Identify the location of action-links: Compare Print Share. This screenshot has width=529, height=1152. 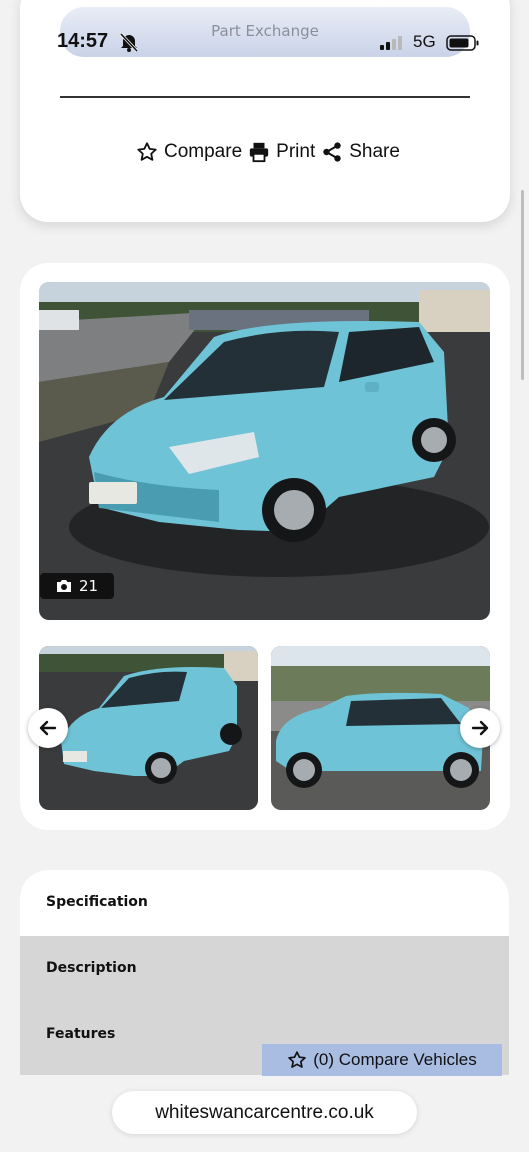
(268, 152).